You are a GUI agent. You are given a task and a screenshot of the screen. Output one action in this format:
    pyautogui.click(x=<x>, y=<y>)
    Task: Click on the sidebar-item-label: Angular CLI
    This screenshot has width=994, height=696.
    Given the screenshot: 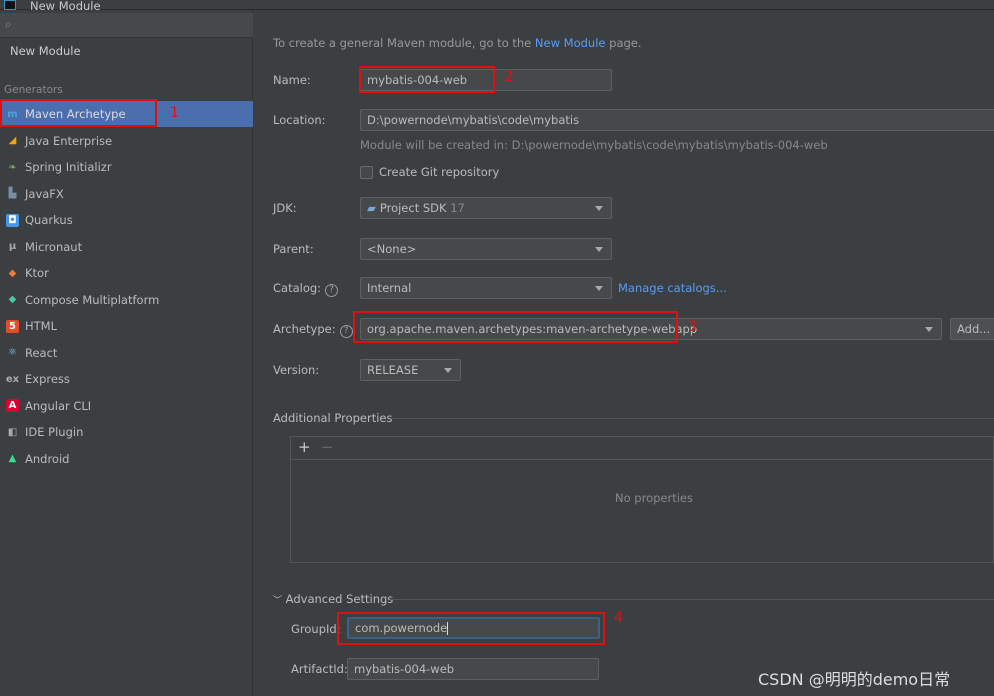 What is the action you would take?
    pyautogui.click(x=58, y=405)
    